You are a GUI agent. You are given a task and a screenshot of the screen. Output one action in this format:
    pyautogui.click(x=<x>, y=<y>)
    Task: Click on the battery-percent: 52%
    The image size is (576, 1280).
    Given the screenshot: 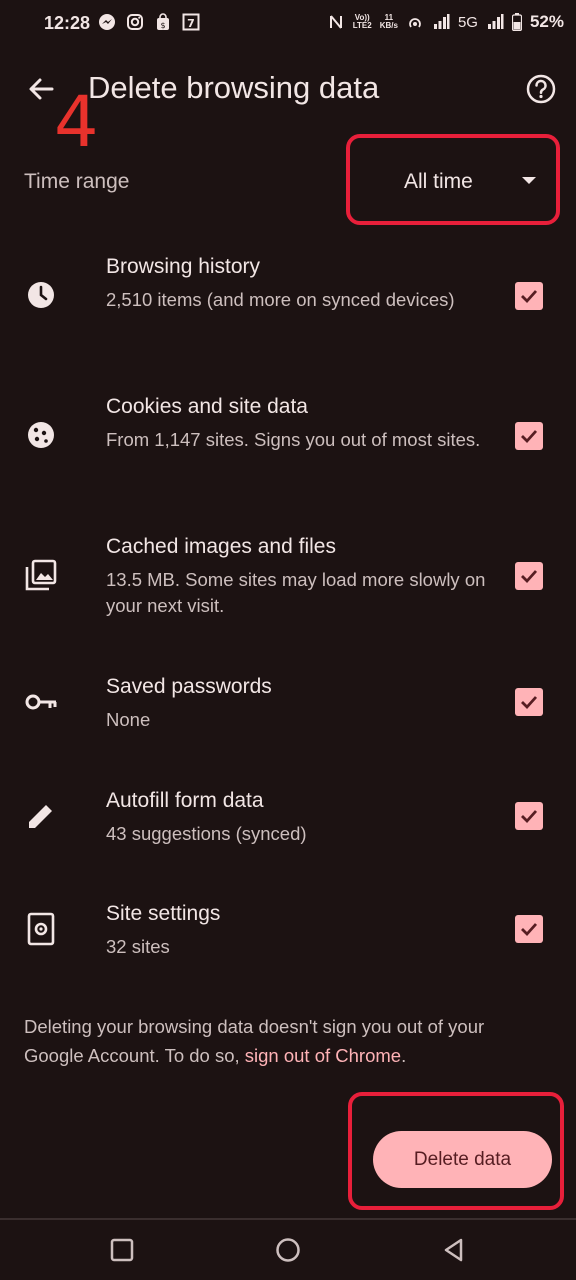 What is the action you would take?
    pyautogui.click(x=546, y=21)
    